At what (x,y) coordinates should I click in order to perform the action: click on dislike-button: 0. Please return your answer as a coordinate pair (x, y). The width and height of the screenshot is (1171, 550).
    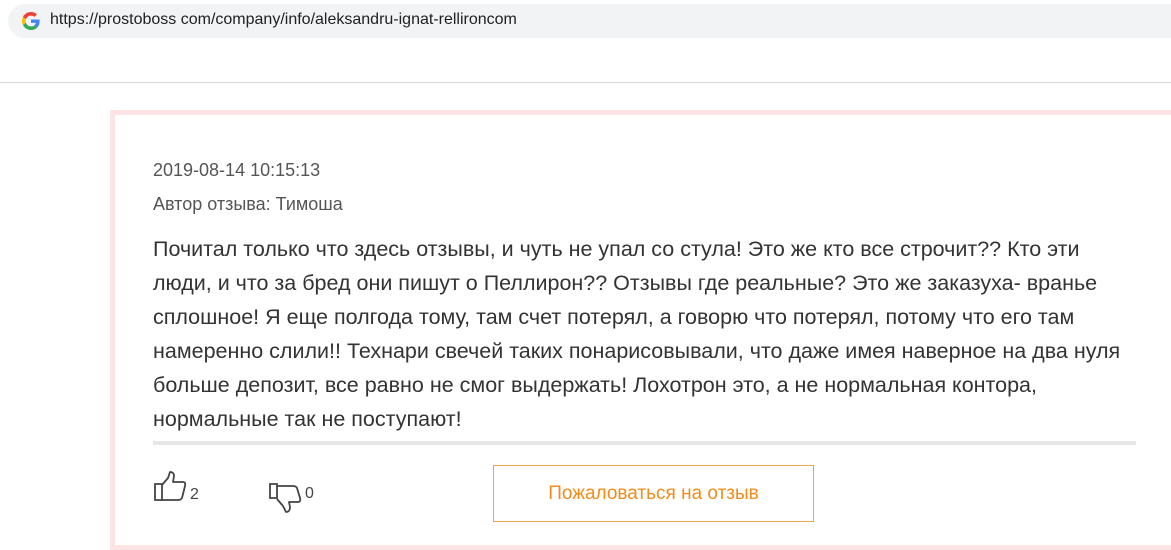
    Looking at the image, I should click on (291, 498).